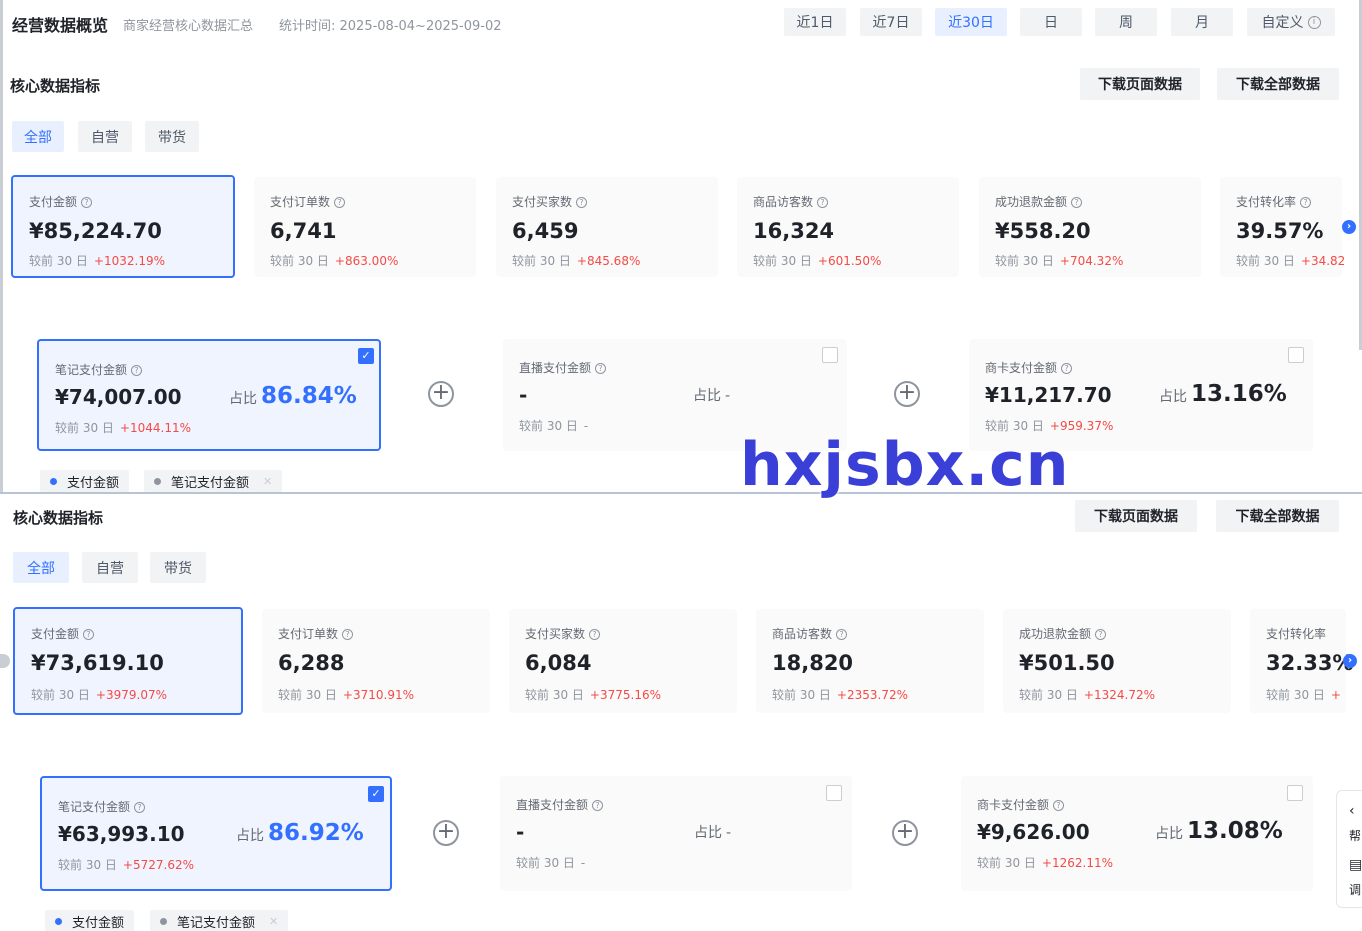 This screenshot has height=931, width=1362. Describe the element at coordinates (376, 661) in the screenshot. I see `metric-card-orders: 支付订单数? 6,288 较前 30 日 +3710.91%` at that location.